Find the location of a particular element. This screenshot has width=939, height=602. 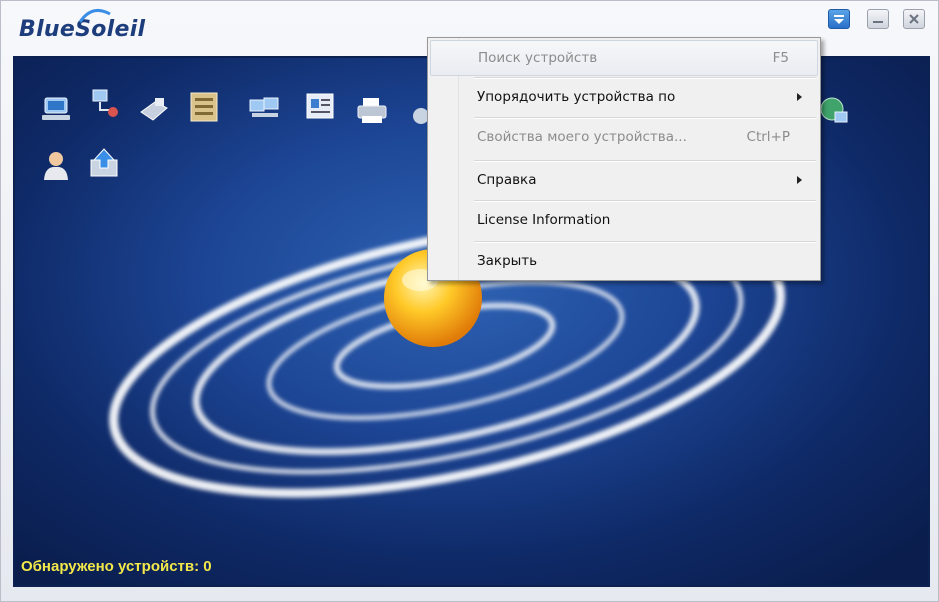

close-button is located at coordinates (914, 19).